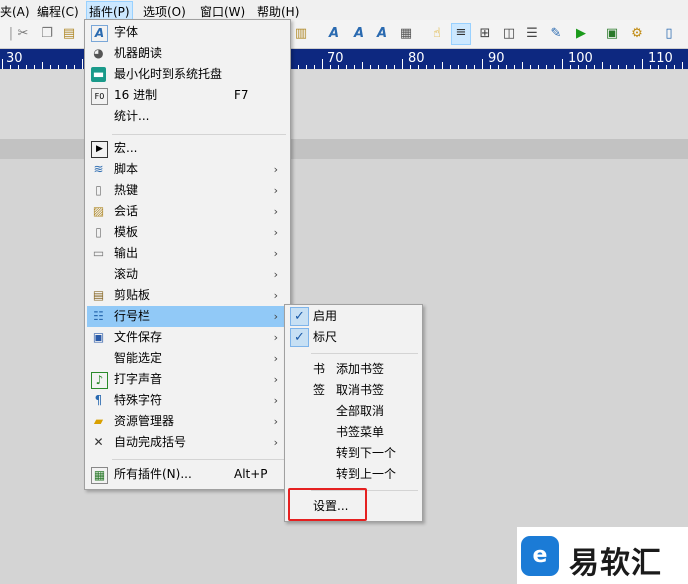 Image resolution: width=688 pixels, height=584 pixels. I want to click on menu-programming: 编程(C), so click(58, 11).